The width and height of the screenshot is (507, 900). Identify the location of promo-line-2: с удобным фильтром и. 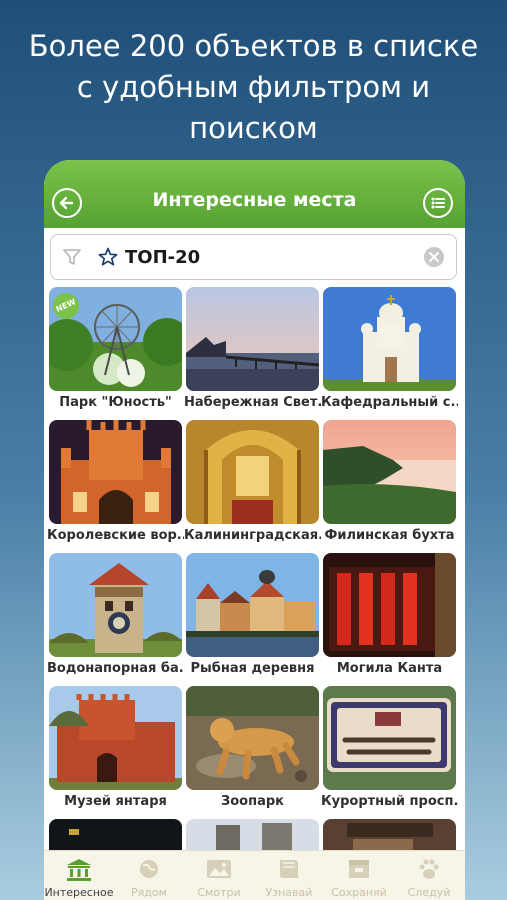
(253, 87).